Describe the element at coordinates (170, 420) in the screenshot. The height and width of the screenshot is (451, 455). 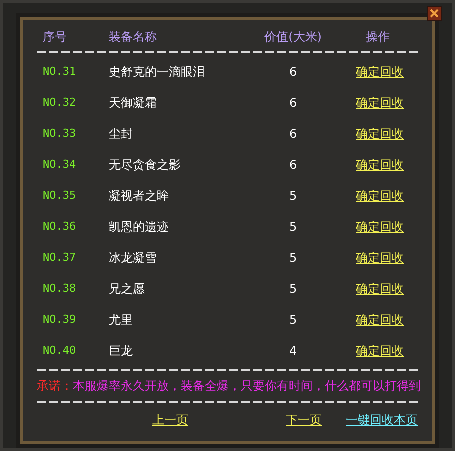
I see `previous-page-link: 上一页` at that location.